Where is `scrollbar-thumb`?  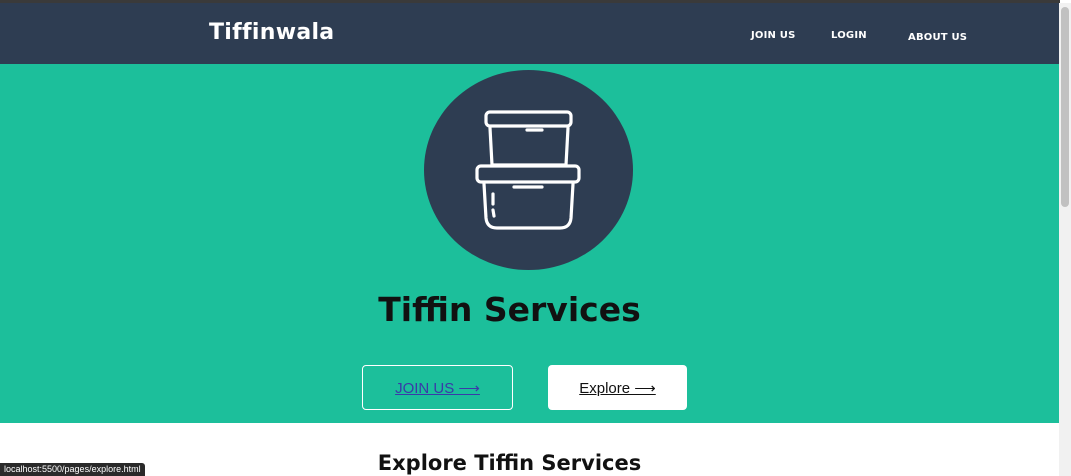
scrollbar-thumb is located at coordinates (1065, 107).